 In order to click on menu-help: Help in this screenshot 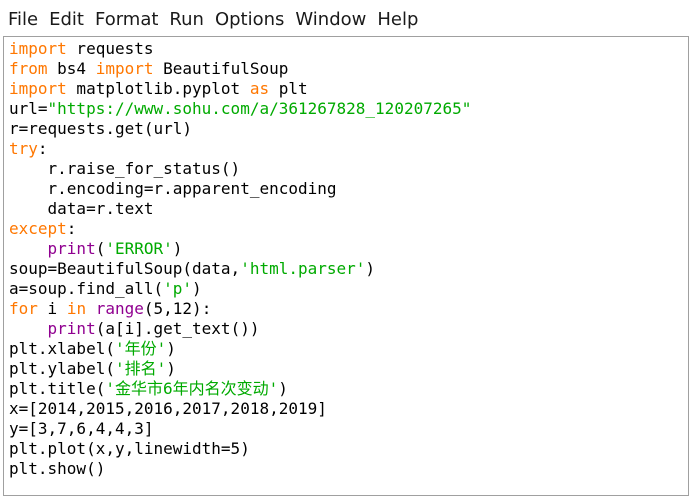, I will do `click(397, 19)`.